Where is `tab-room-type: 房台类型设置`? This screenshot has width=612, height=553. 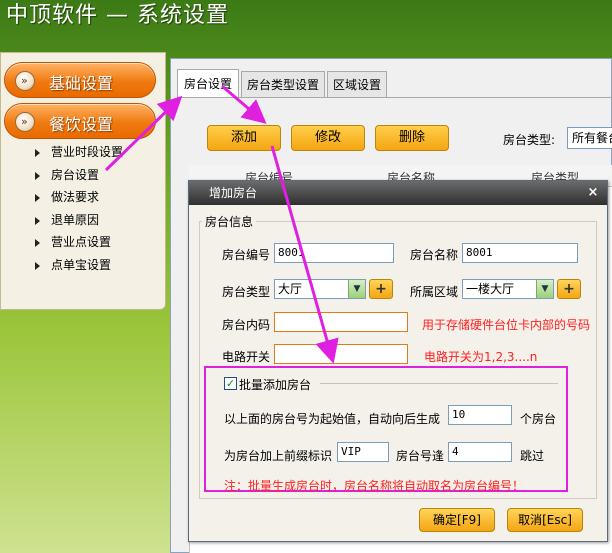 tab-room-type: 房台类型设置 is located at coordinates (283, 84).